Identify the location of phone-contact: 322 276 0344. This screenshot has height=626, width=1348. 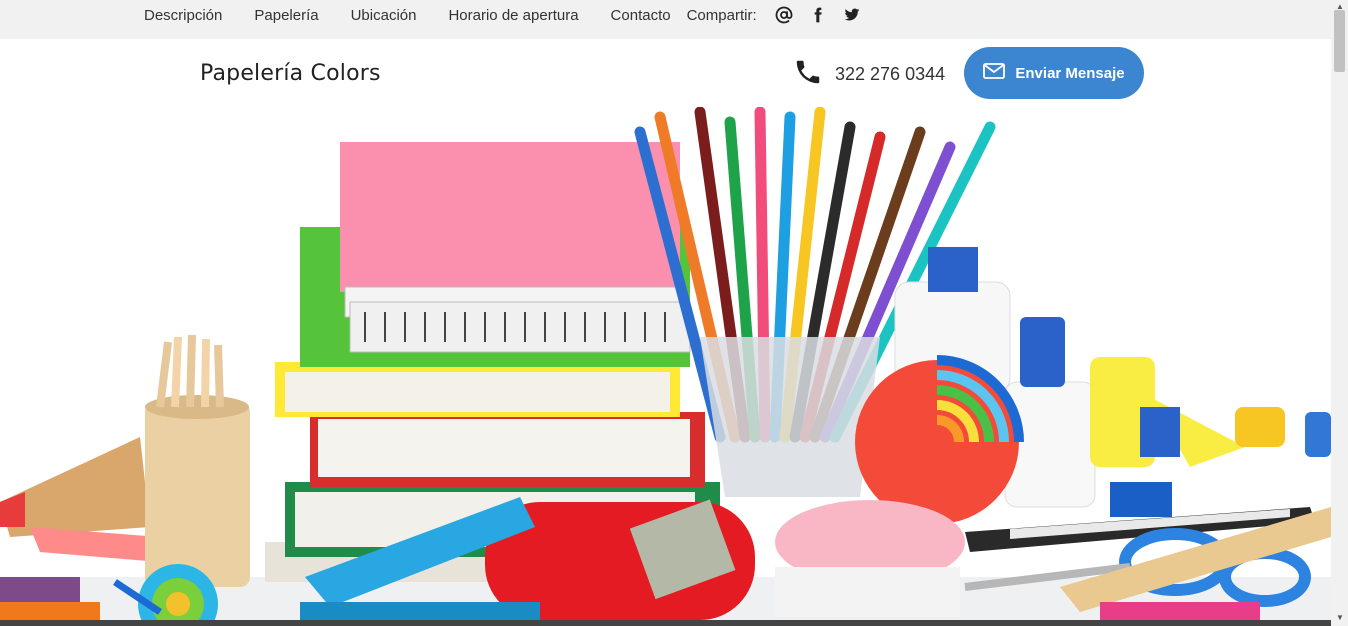
(869, 74).